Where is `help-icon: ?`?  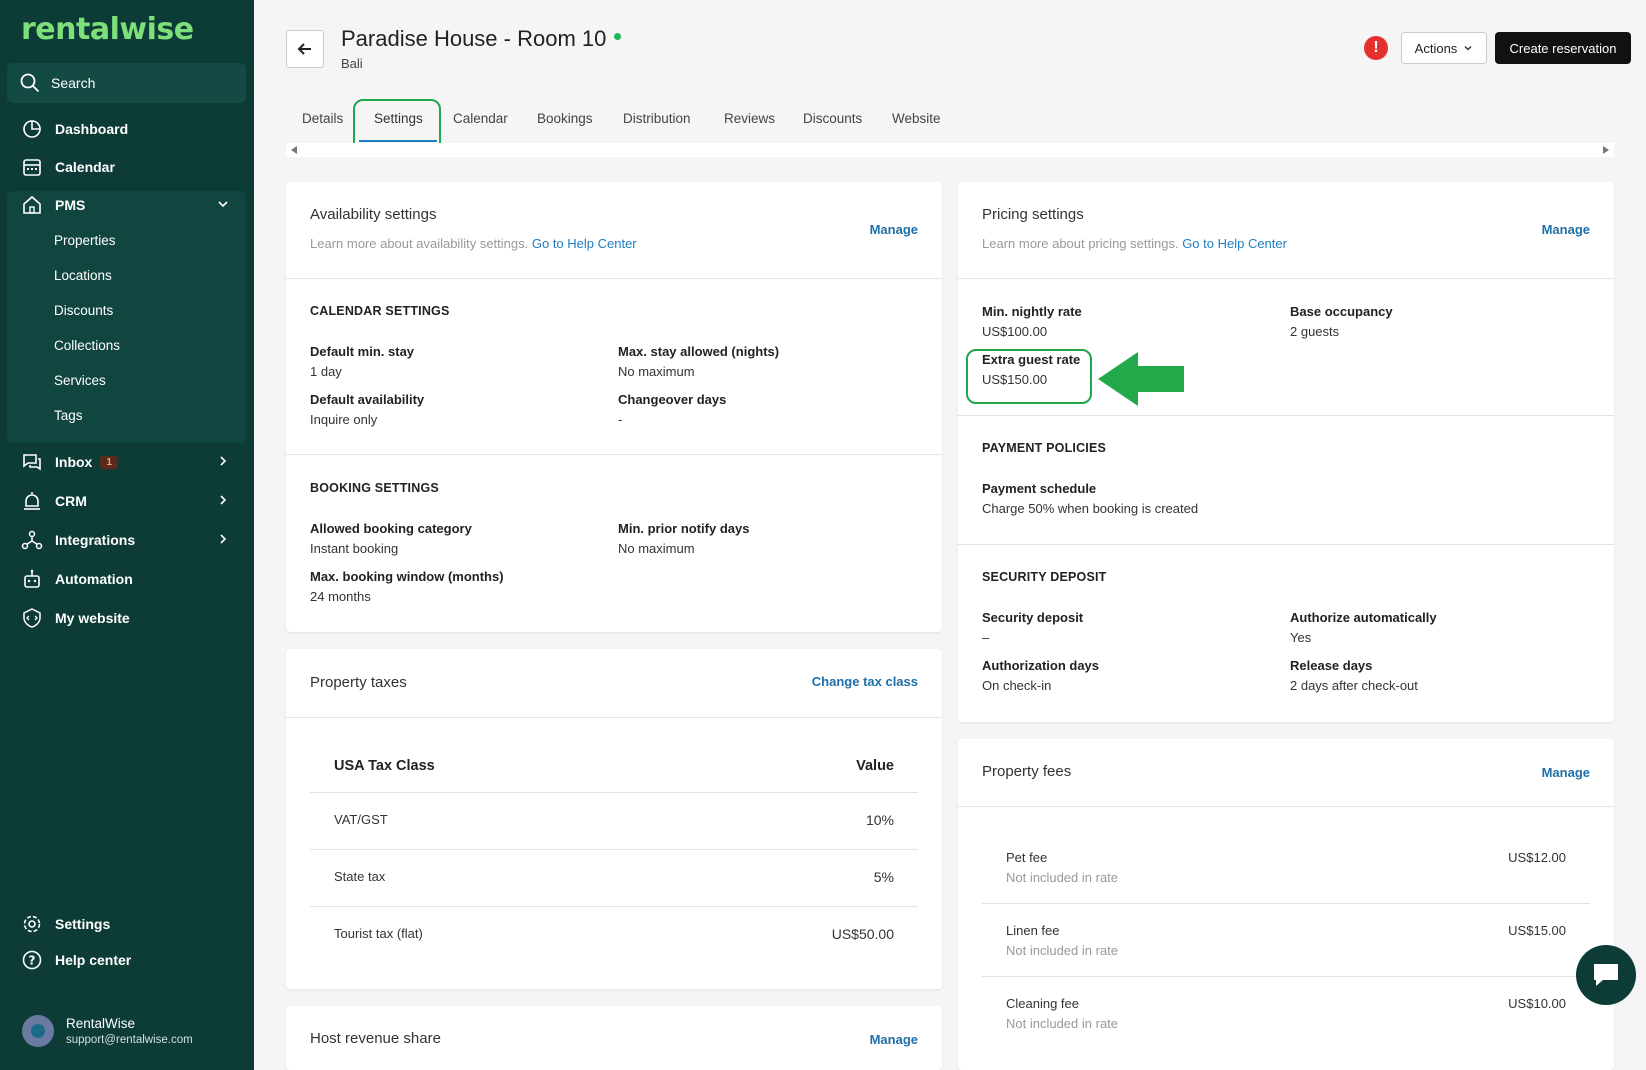
help-icon: ? is located at coordinates (32, 960).